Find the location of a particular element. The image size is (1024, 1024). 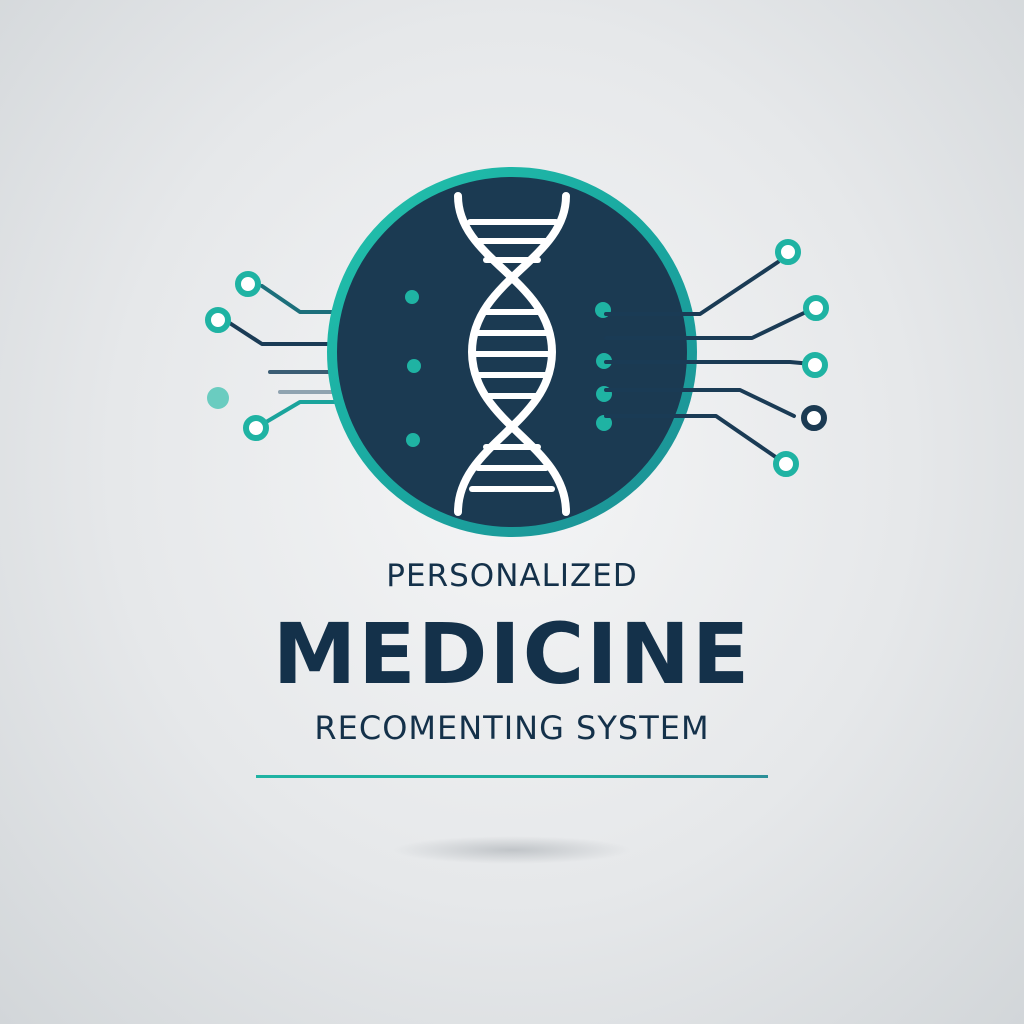

logo-ground-shadow is located at coordinates (512, 850).